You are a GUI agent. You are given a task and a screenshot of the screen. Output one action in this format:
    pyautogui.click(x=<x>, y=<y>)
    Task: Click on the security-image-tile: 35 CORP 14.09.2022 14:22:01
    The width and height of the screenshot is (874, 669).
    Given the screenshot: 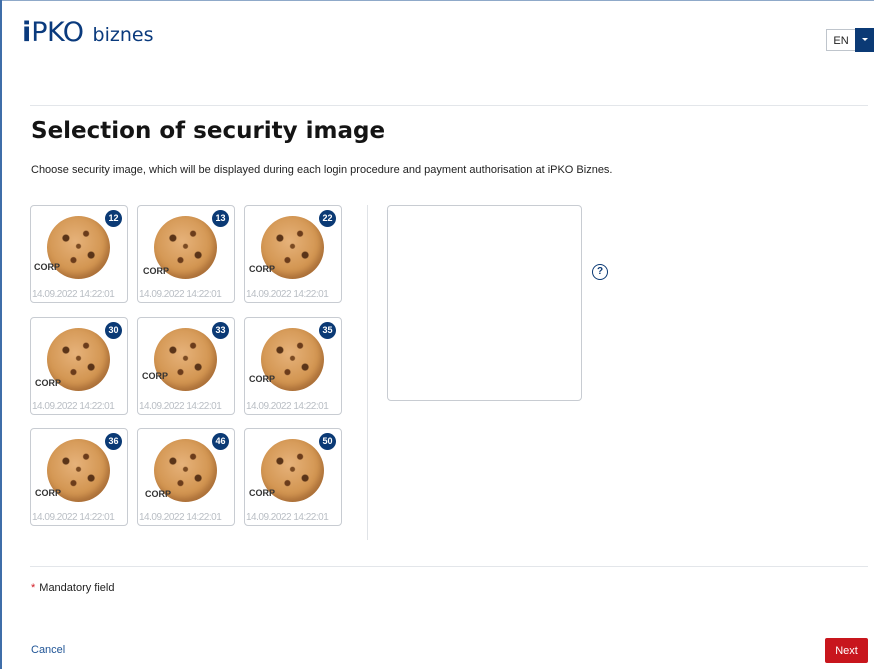 What is the action you would take?
    pyautogui.click(x=293, y=366)
    